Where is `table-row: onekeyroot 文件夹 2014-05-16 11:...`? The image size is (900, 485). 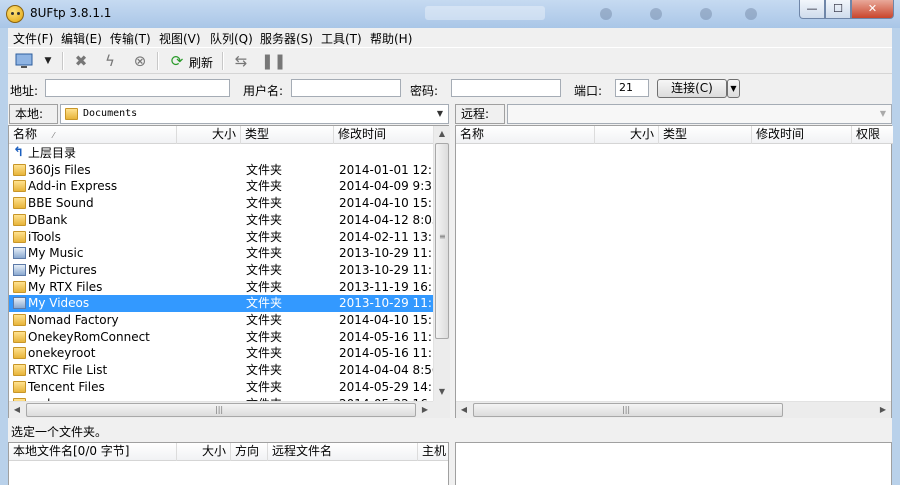 table-row: onekeyroot 文件夹 2014-05-16 11:... is located at coordinates (221, 353).